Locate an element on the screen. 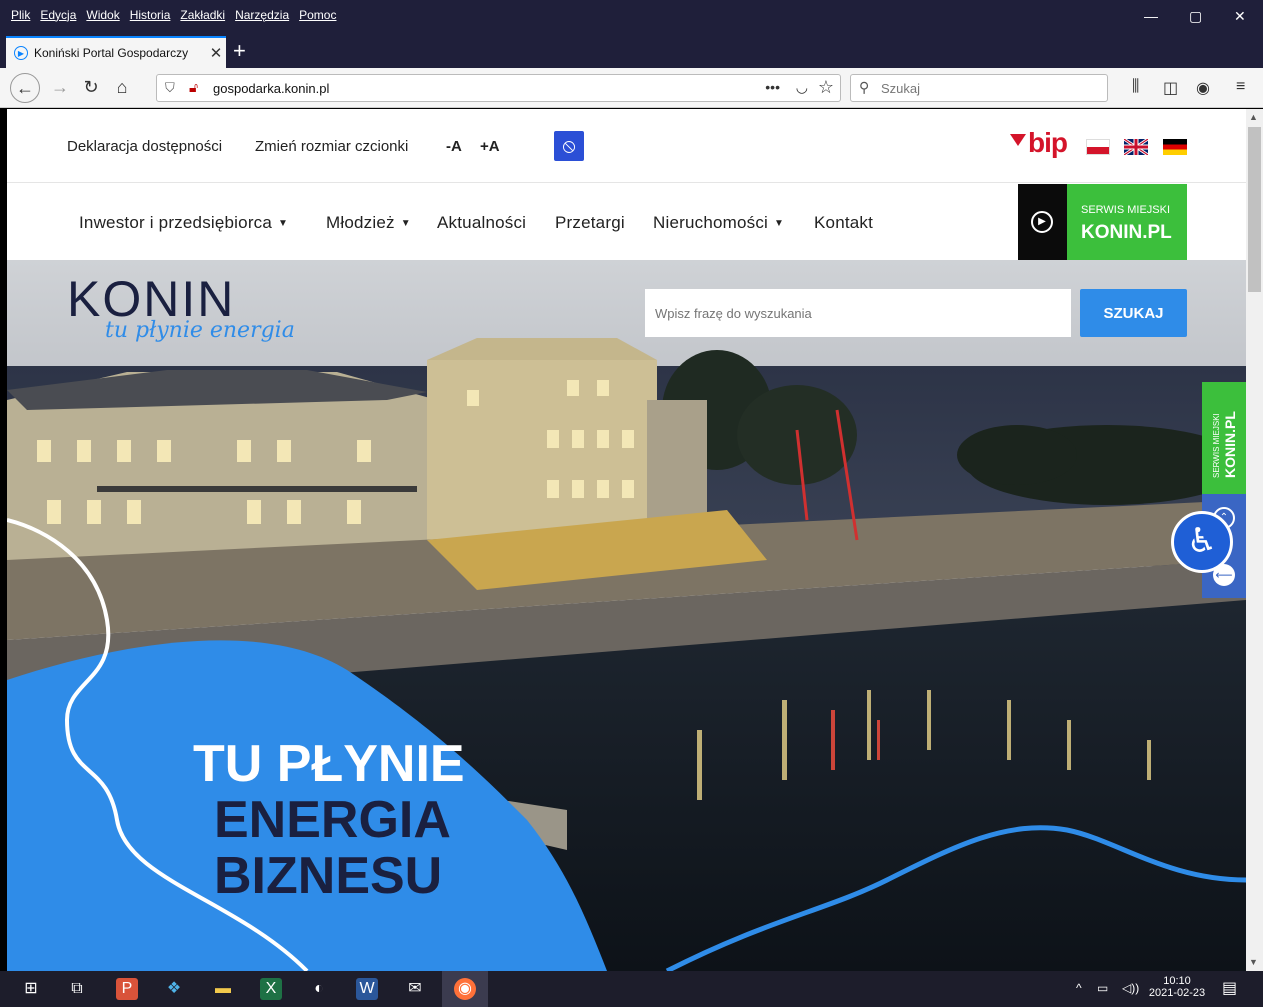 The height and width of the screenshot is (1007, 1263). serwis-miejski-link: SERWIS MIEJSKI KONIN.PL is located at coordinates (1127, 222).